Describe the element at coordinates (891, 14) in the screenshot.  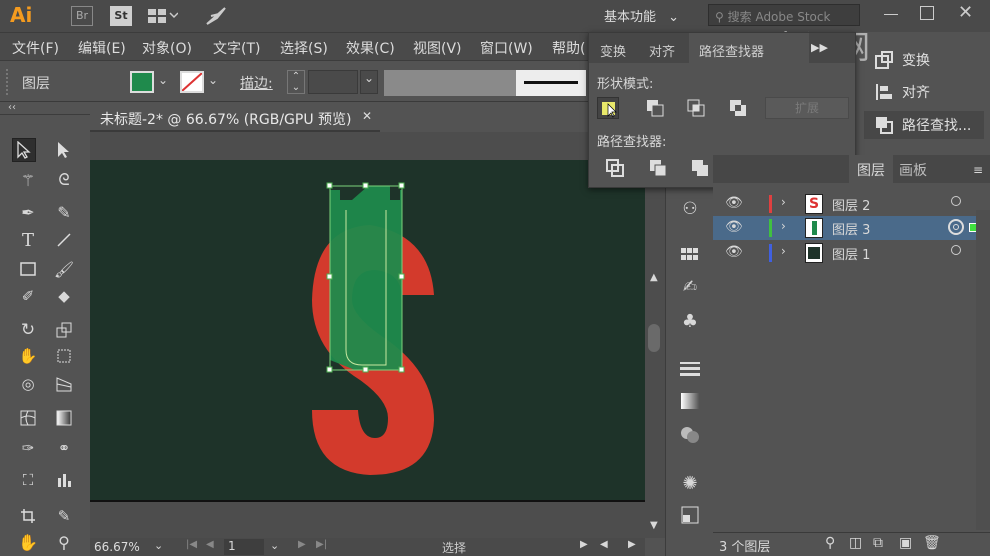
I see `minimize-button` at that location.